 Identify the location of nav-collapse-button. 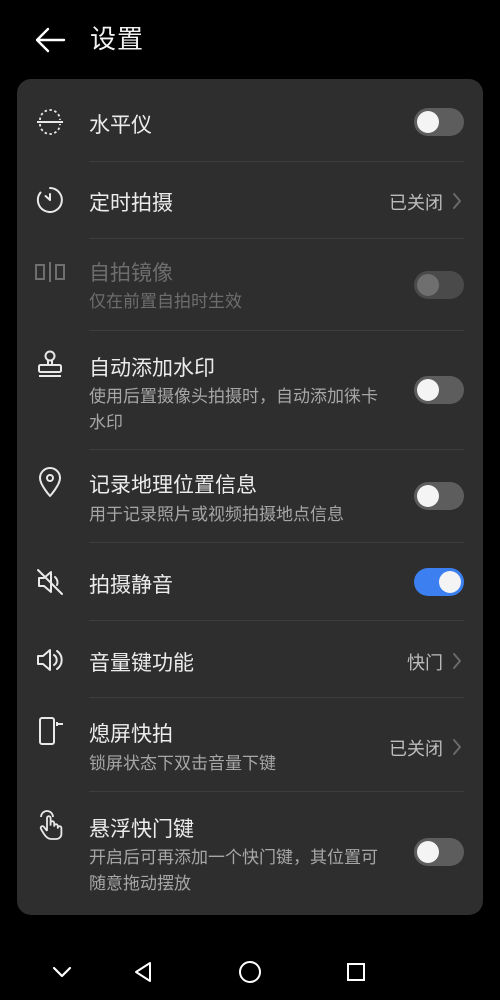
(62, 972).